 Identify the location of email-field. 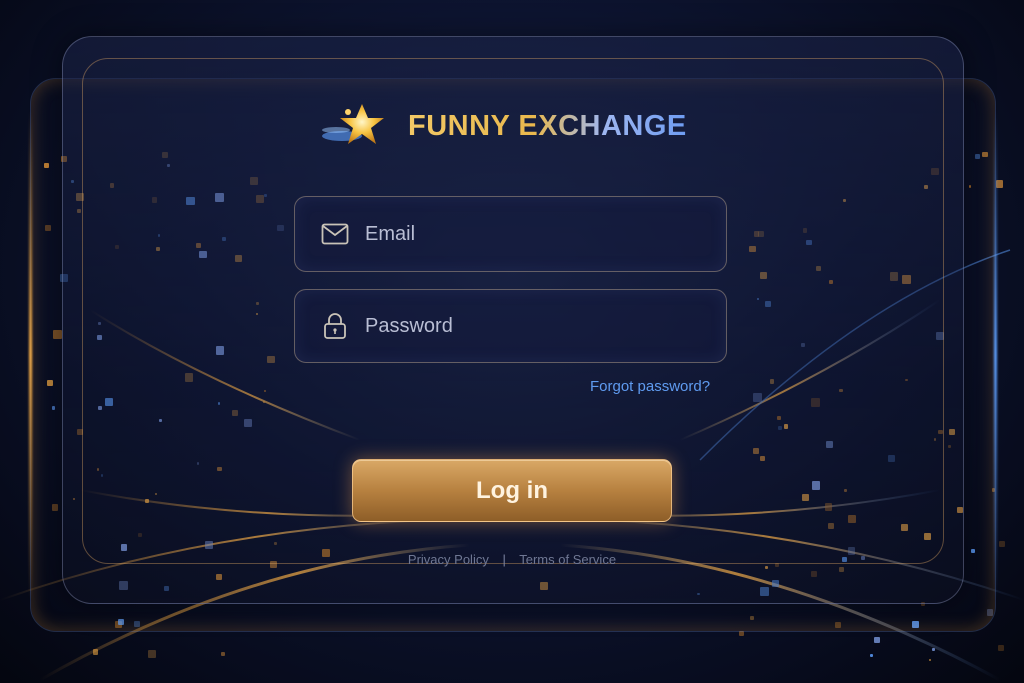
(510, 234).